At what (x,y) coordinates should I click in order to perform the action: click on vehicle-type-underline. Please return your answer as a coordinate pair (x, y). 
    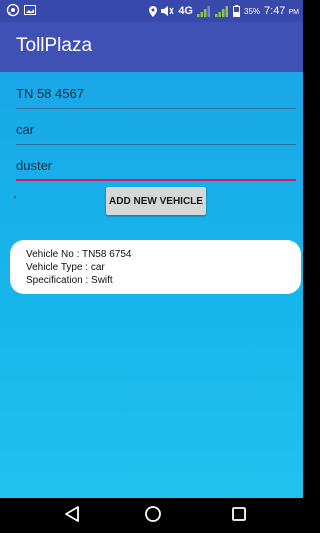
    Looking at the image, I should click on (156, 144).